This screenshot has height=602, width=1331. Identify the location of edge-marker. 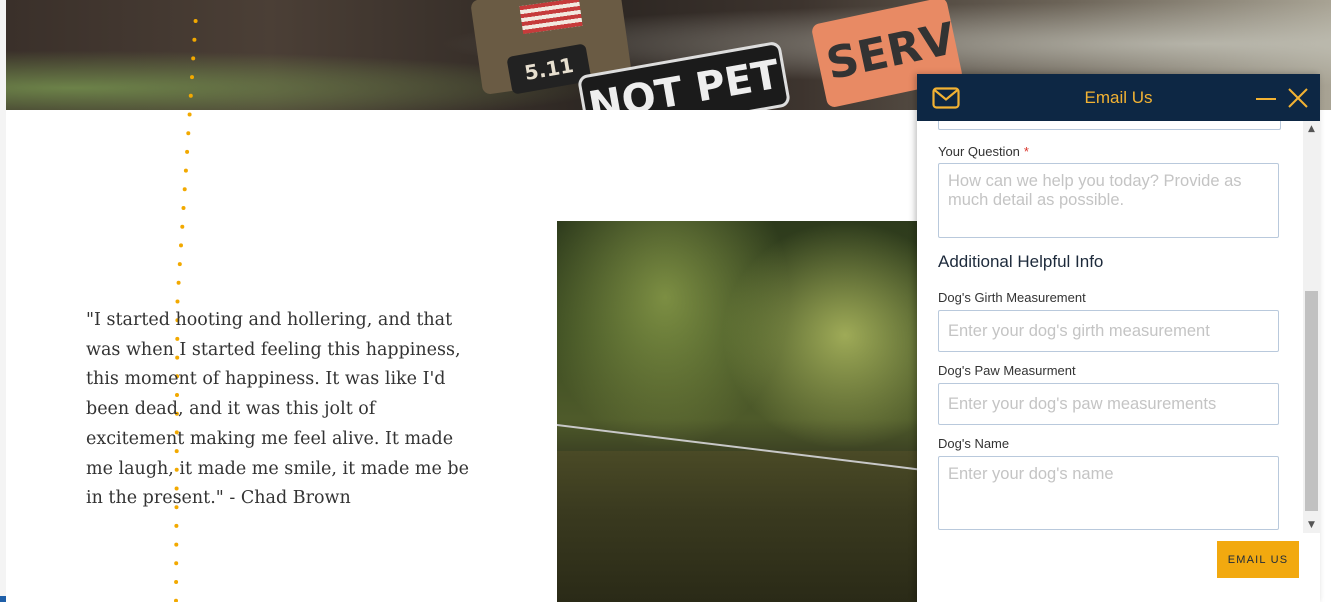
(3, 599).